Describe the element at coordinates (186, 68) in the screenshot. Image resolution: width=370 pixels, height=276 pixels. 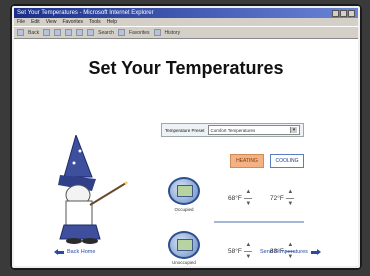
I see `page-title: Set Your Temperatures` at that location.